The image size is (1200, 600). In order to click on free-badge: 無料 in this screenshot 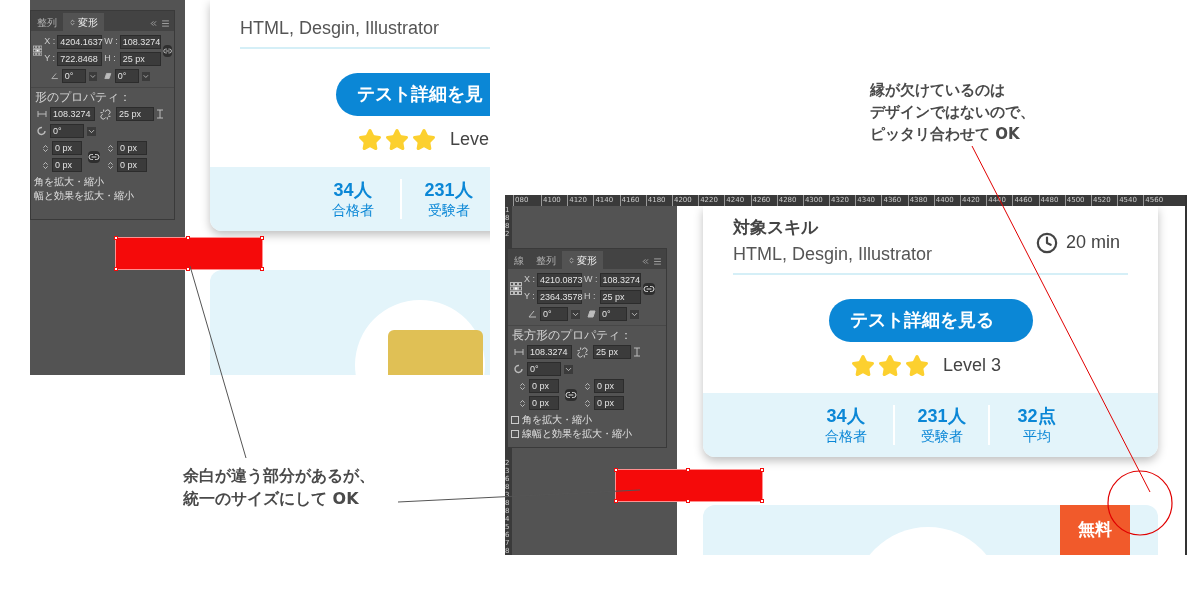, I will do `click(1095, 530)`.